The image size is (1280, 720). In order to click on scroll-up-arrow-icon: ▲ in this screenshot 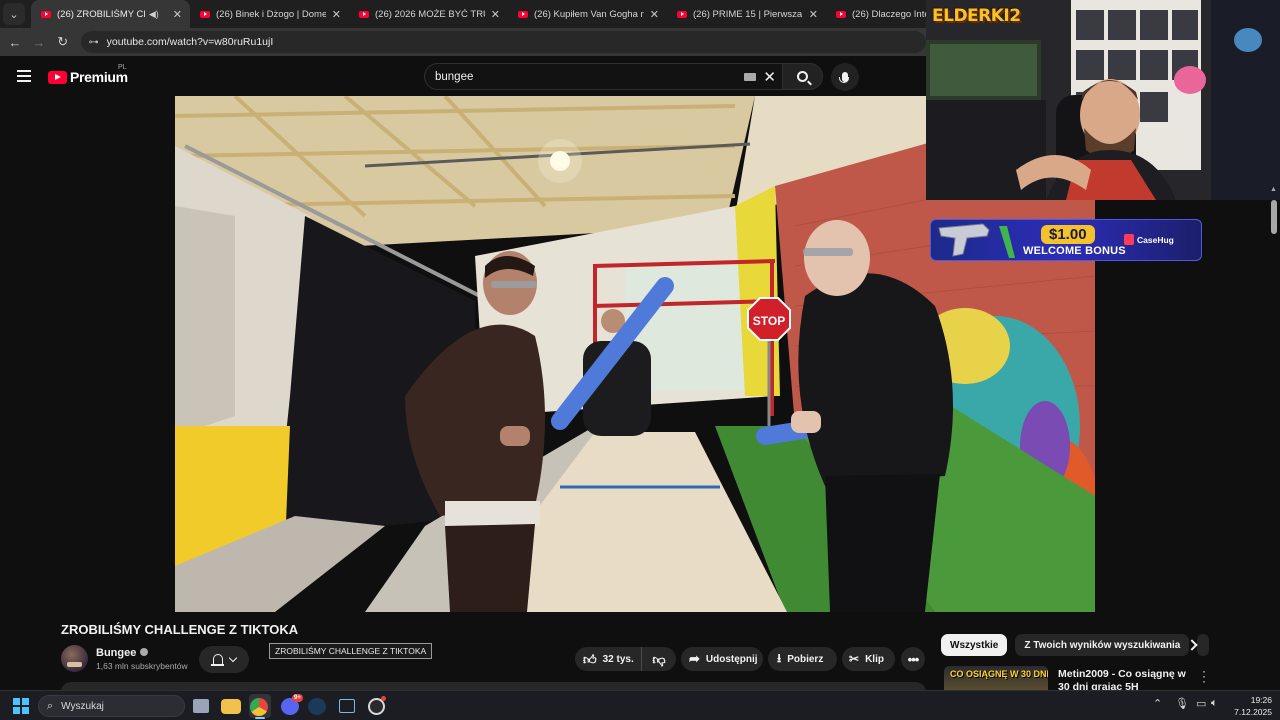, I will do `click(1273, 189)`.